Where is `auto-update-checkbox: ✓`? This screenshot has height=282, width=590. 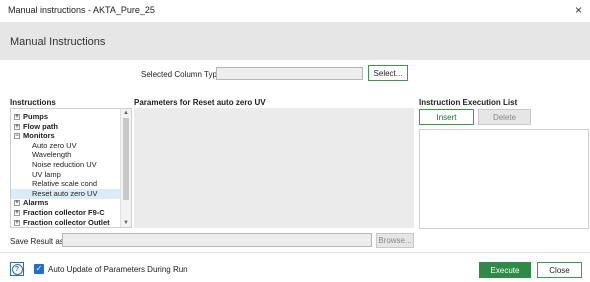
auto-update-checkbox: ✓ is located at coordinates (39, 269).